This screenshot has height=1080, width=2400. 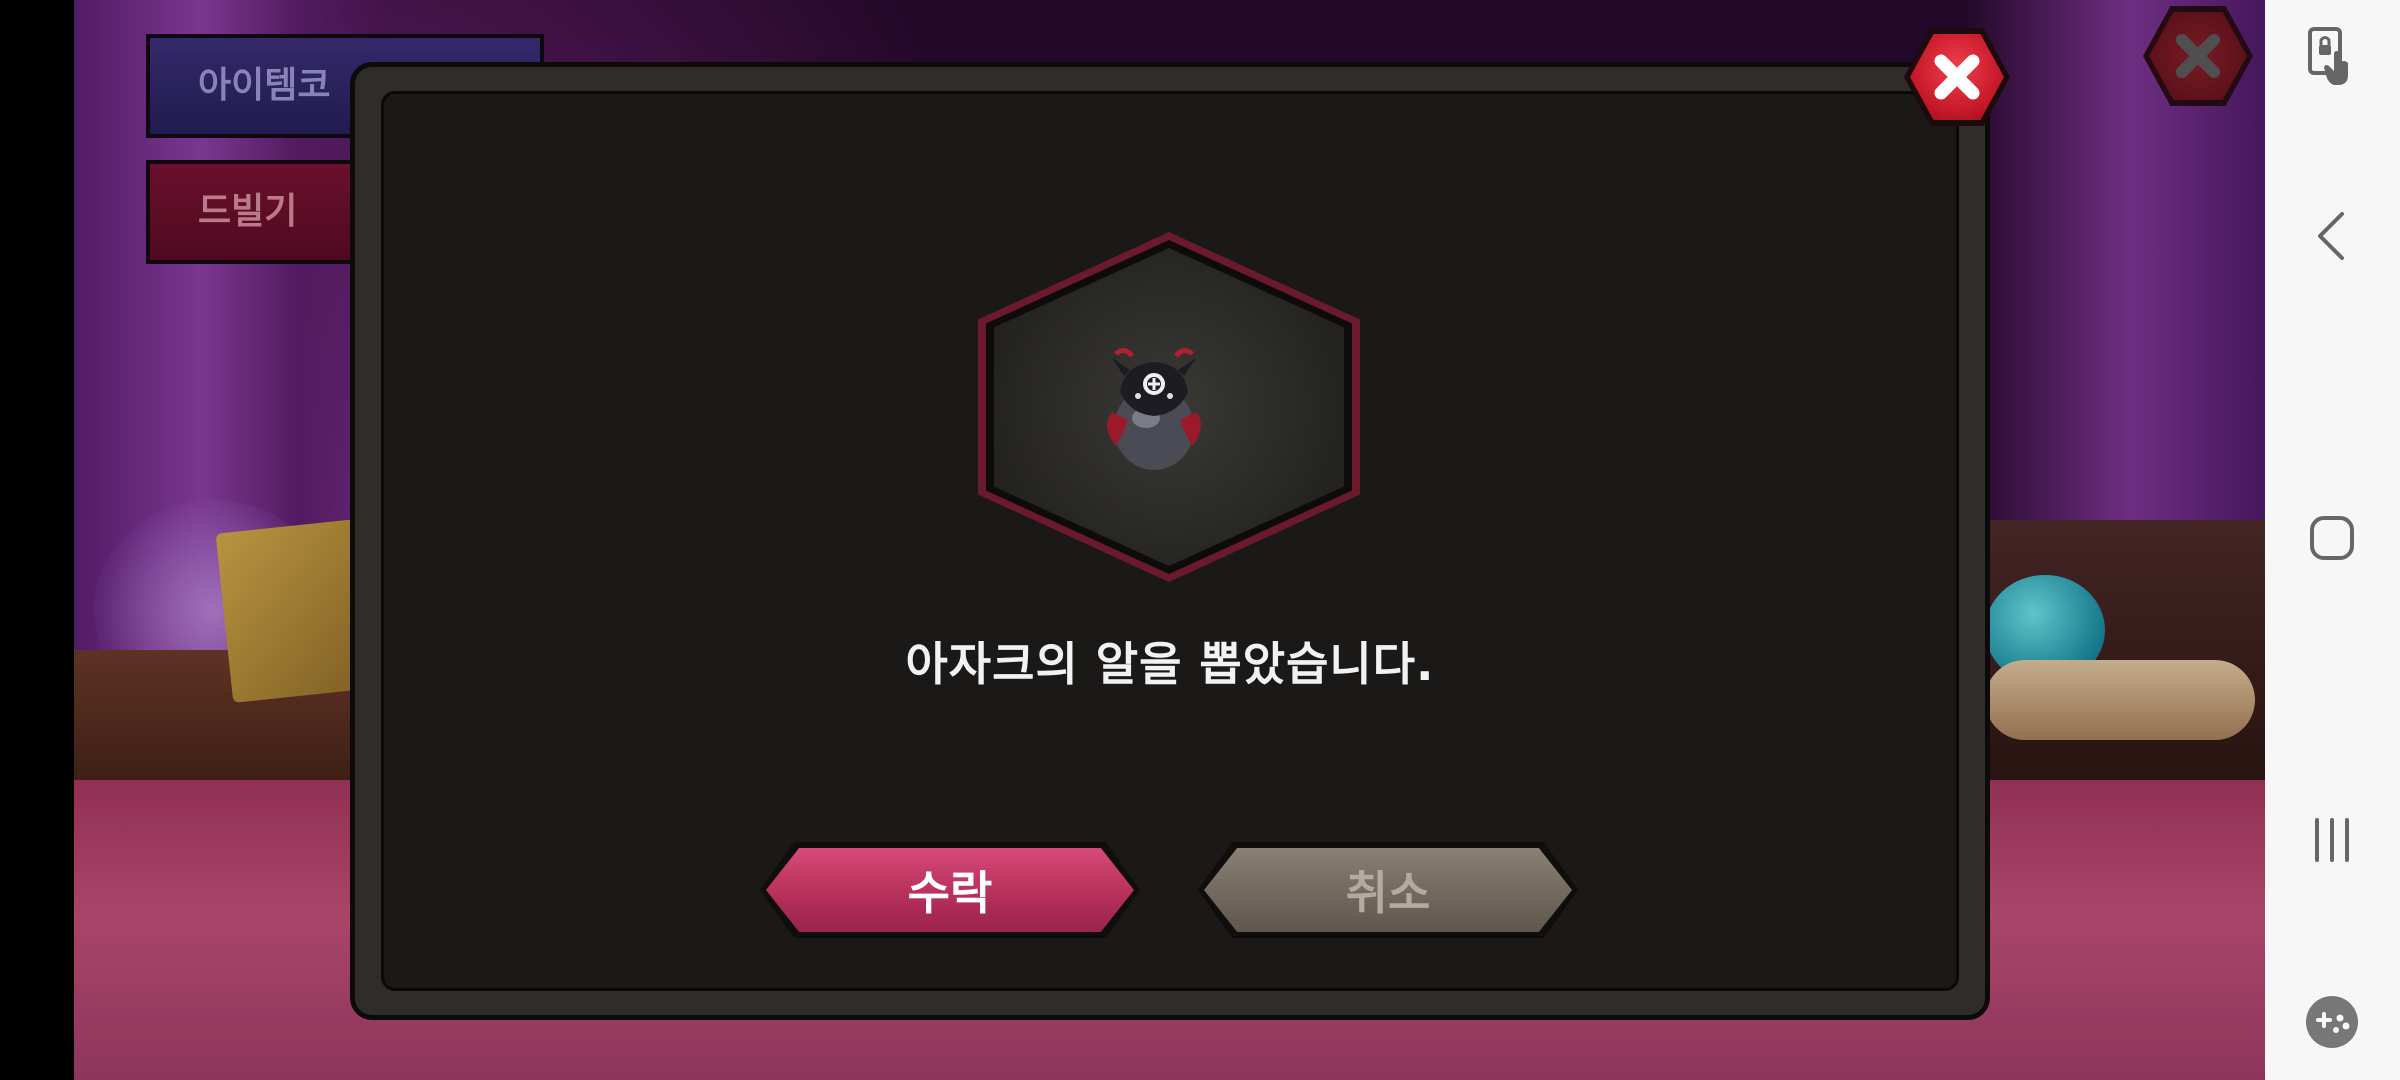 I want to click on accept-button-label: 수락, so click(x=950, y=890).